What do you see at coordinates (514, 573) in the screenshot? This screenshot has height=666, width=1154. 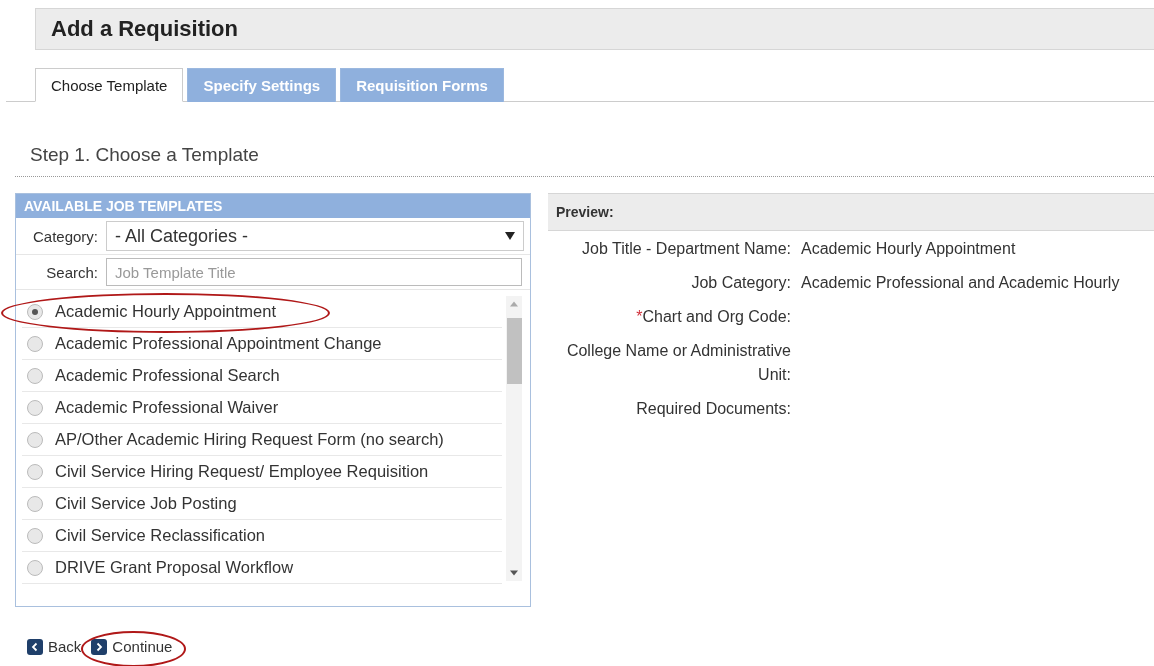 I see `scroll-down-icon` at bounding box center [514, 573].